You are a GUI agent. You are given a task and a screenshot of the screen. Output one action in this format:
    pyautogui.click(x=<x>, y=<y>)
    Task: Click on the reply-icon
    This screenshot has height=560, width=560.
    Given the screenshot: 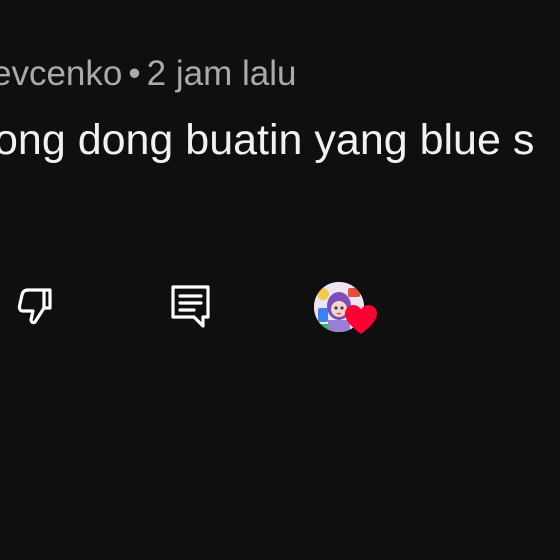 What is the action you would take?
    pyautogui.click(x=190, y=306)
    